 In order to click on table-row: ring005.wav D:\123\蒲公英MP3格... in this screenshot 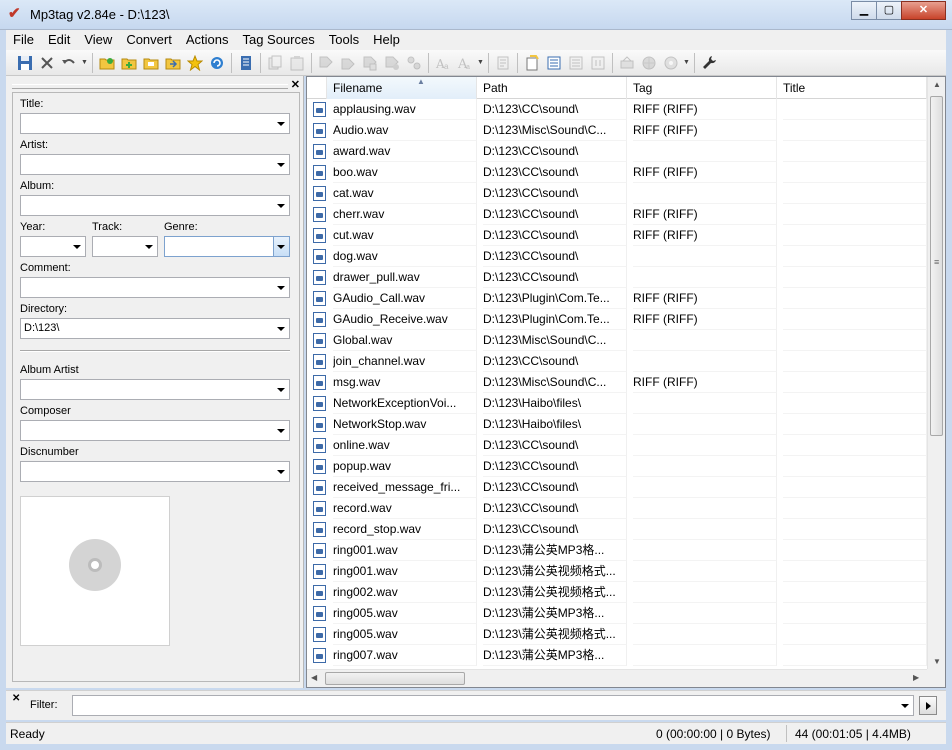, I will do `click(617, 613)`.